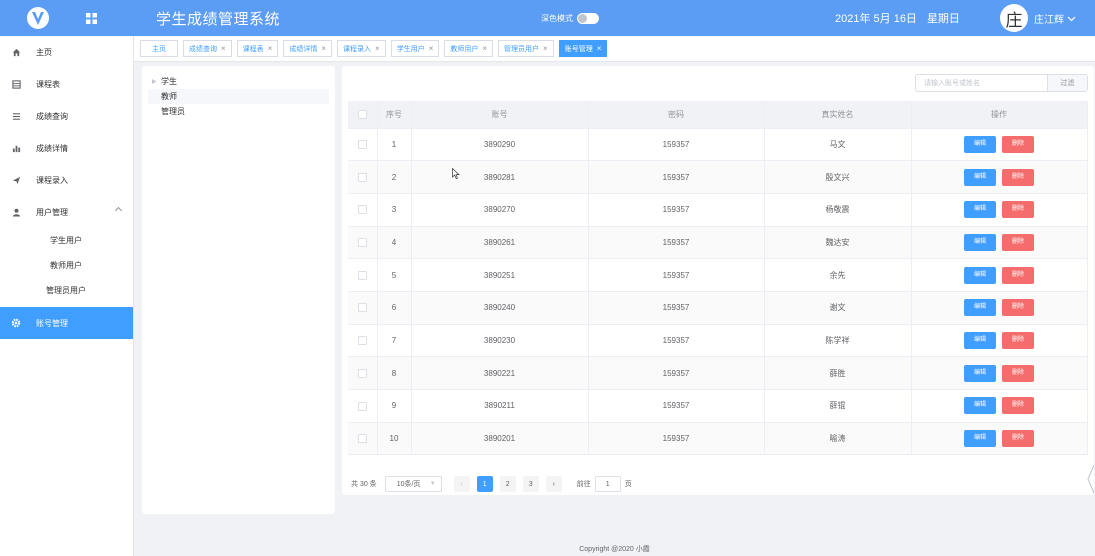 Image resolution: width=1095 pixels, height=556 pixels. Describe the element at coordinates (16, 180) in the screenshot. I see `send-icon` at that location.